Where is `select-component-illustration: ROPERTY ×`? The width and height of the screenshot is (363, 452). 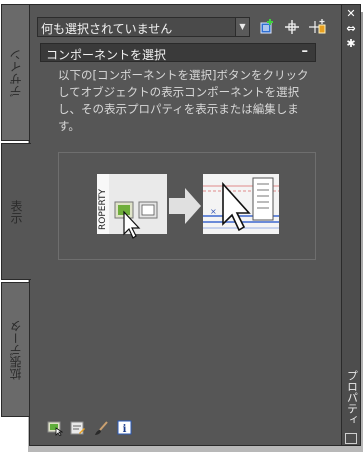 select-component-illustration: ROPERTY × is located at coordinates (188, 206).